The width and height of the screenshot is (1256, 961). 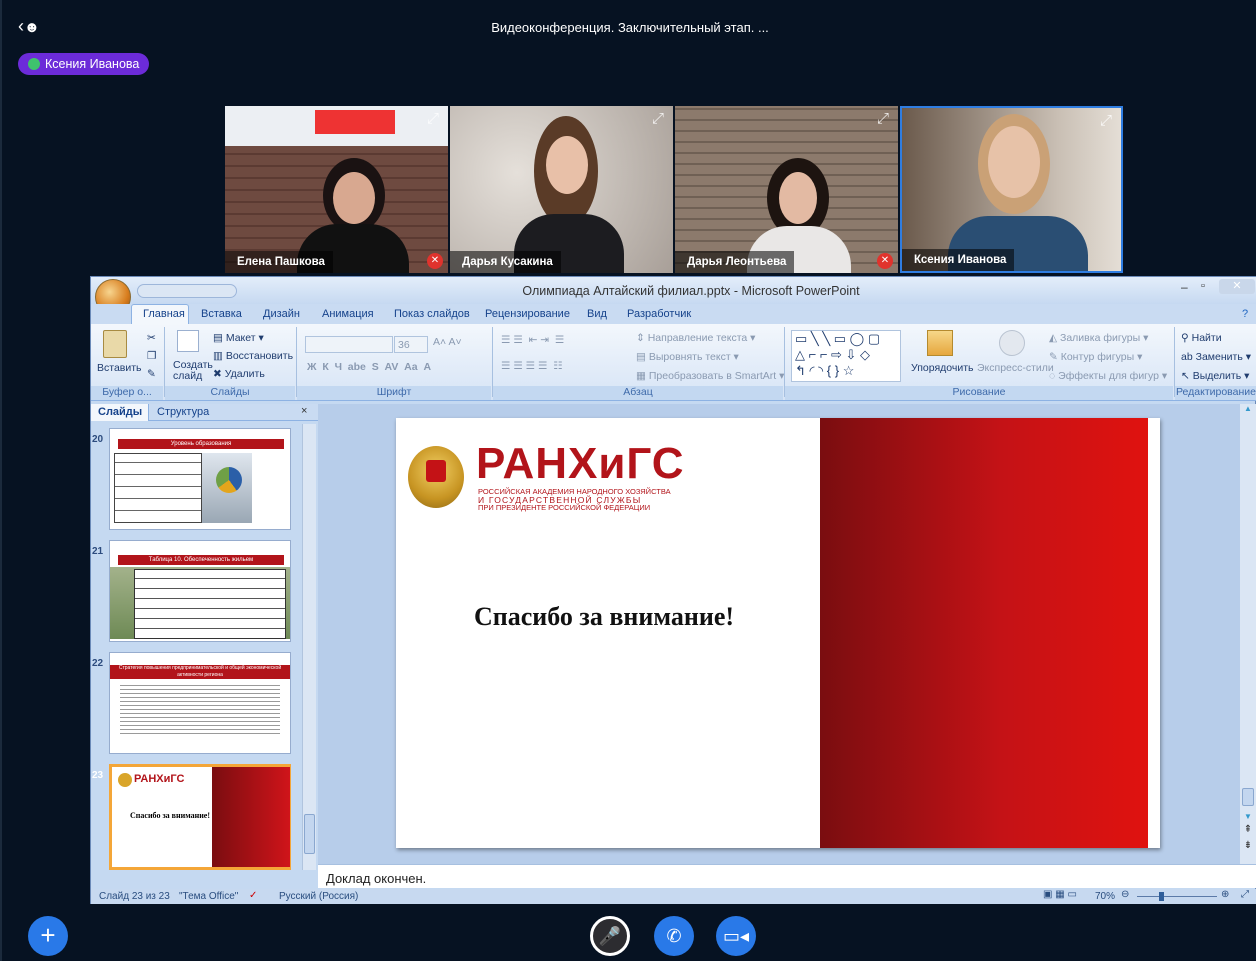 What do you see at coordinates (659, 314) in the screenshot?
I see `tab-developer: Разработчик` at bounding box center [659, 314].